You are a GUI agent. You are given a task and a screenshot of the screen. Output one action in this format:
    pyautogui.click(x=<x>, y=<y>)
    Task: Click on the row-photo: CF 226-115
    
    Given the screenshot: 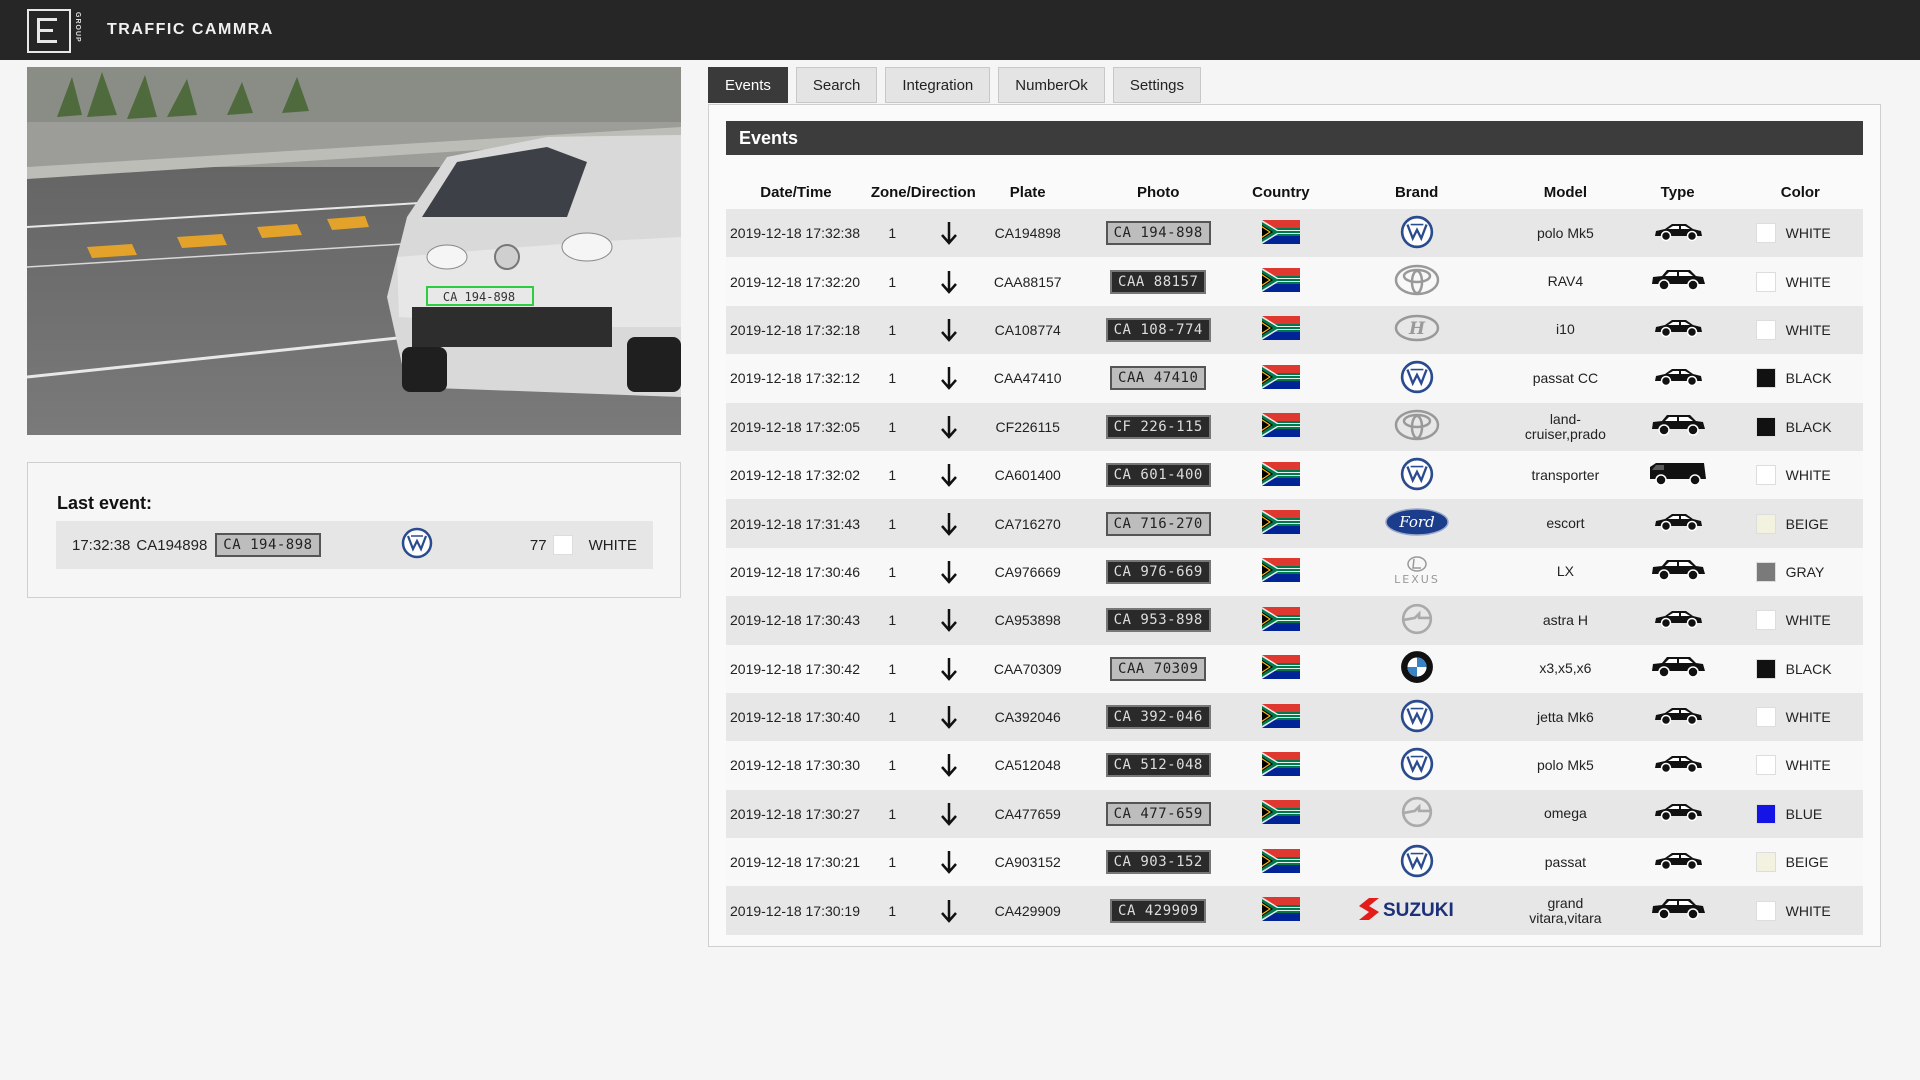 What is the action you would take?
    pyautogui.click(x=1158, y=427)
    